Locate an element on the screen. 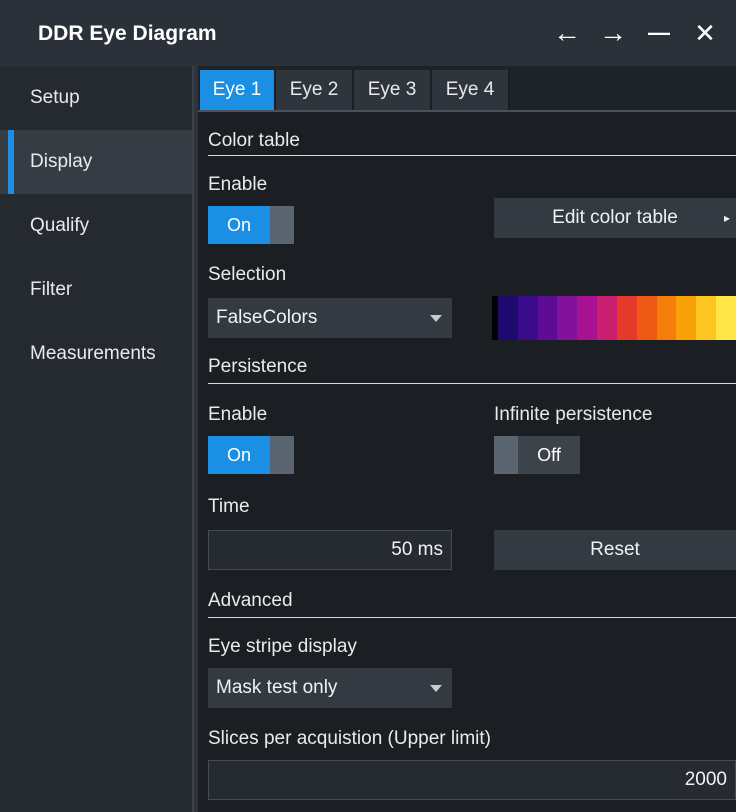  color-table-enable-label: Enable is located at coordinates (238, 184).